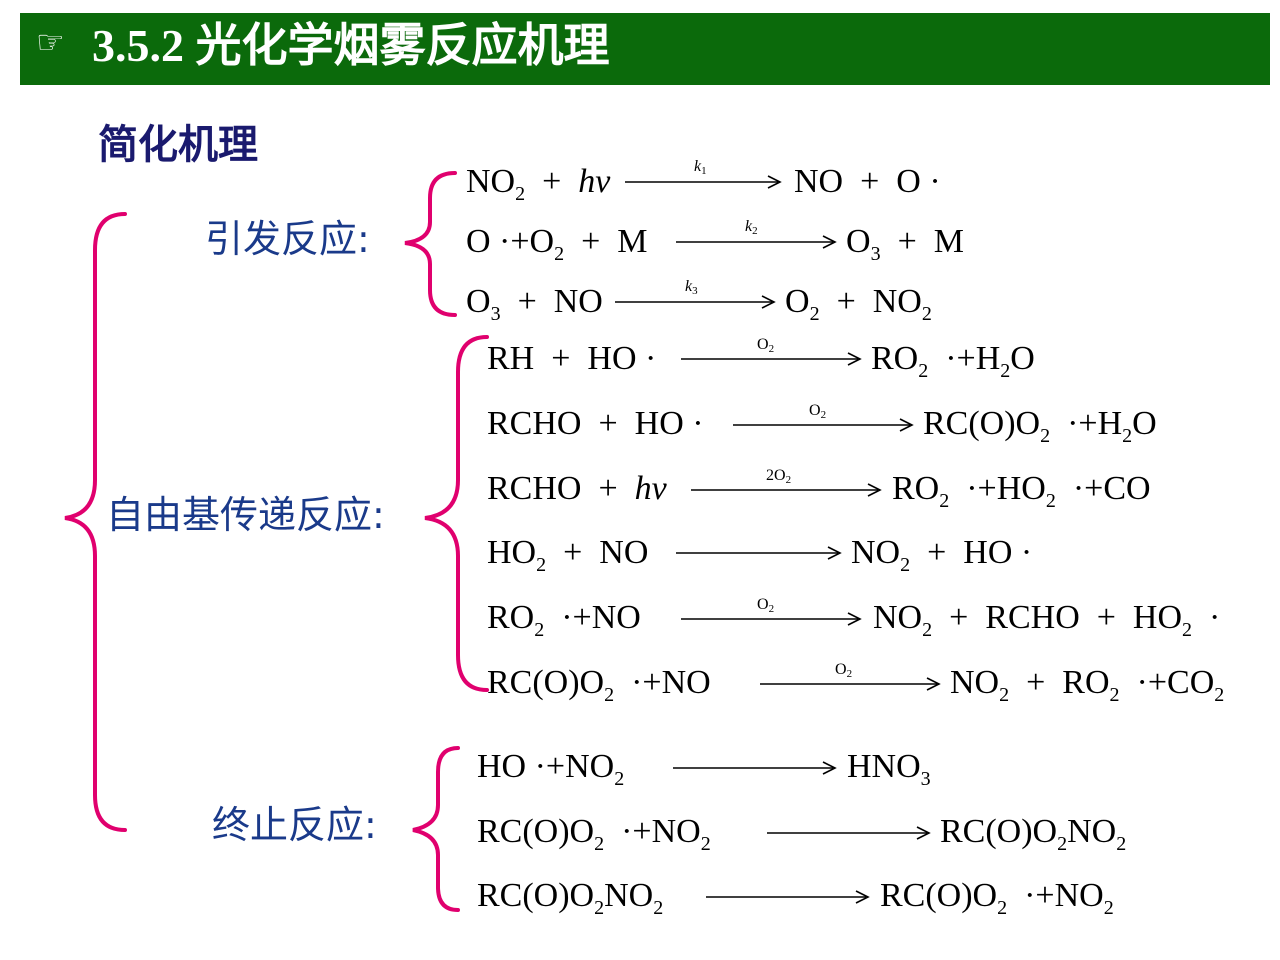 The image size is (1280, 960). I want to click on brace-main, so click(95, 522).